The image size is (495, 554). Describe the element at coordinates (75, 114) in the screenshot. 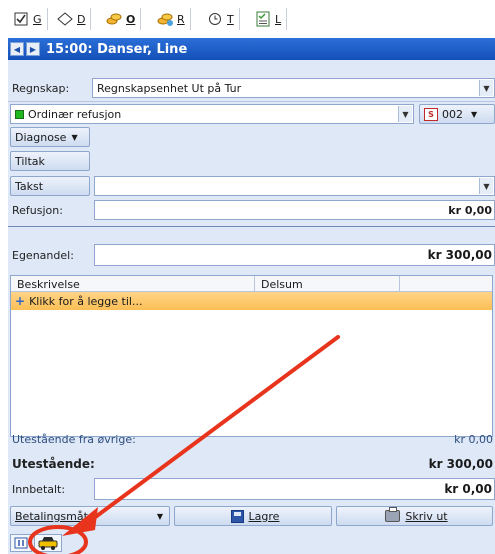

I see `refusjon-type-value: Ordinær refusjon` at that location.